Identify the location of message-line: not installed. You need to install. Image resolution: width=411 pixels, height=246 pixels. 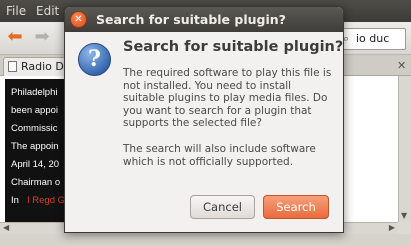
(207, 85).